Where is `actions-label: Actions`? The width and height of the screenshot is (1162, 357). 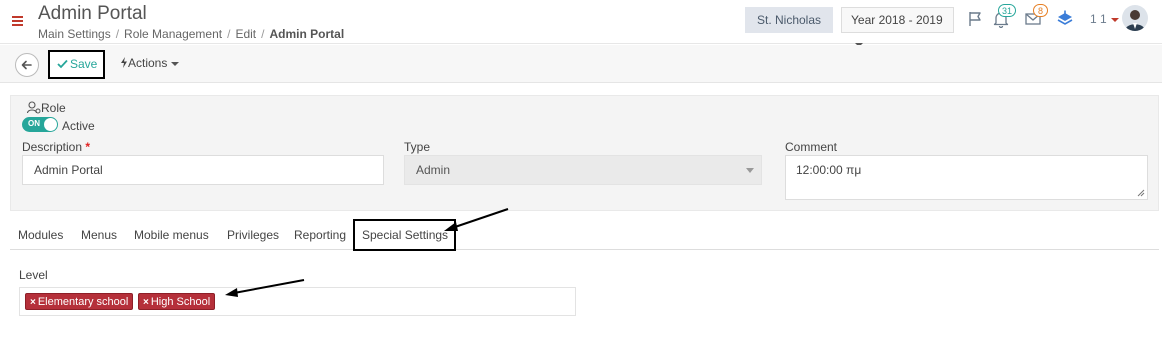 actions-label: Actions is located at coordinates (148, 63).